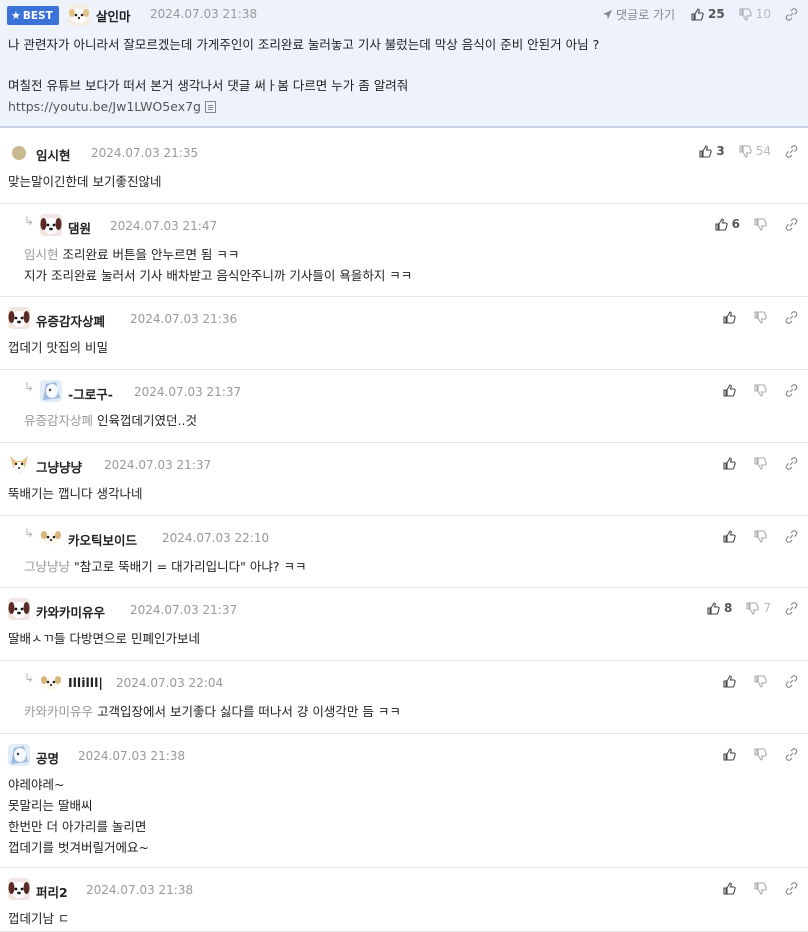  Describe the element at coordinates (110, 420) in the screenshot. I see `comment-body: 유증감자상폐 인육껍데기였던..것` at that location.